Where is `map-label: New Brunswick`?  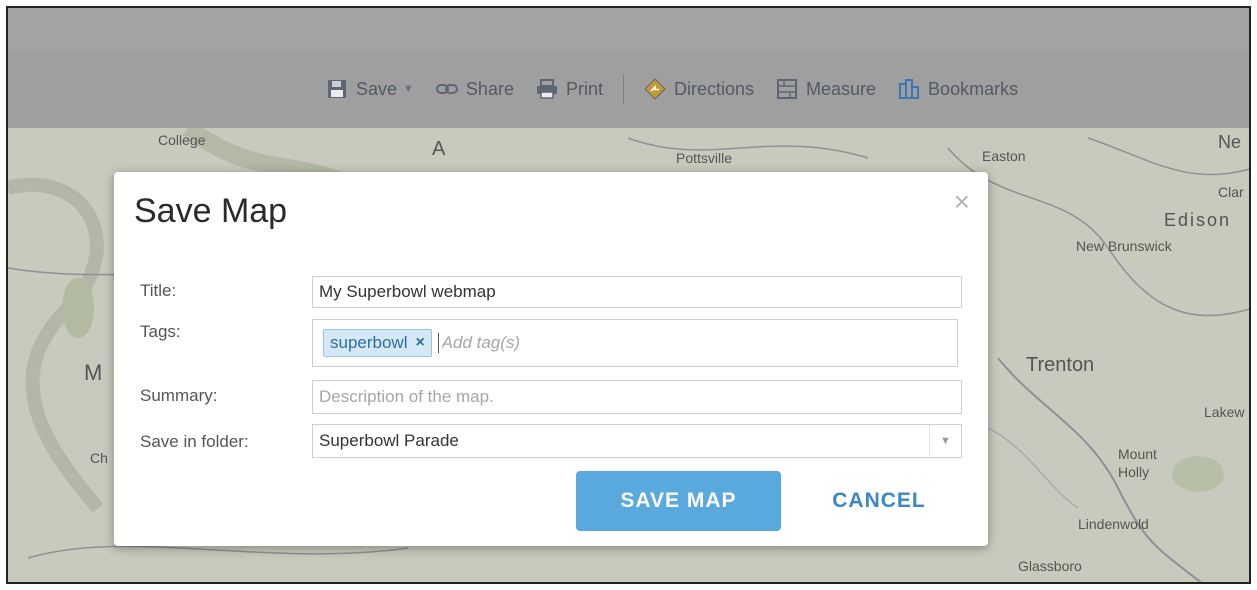
map-label: New Brunswick is located at coordinates (1124, 246).